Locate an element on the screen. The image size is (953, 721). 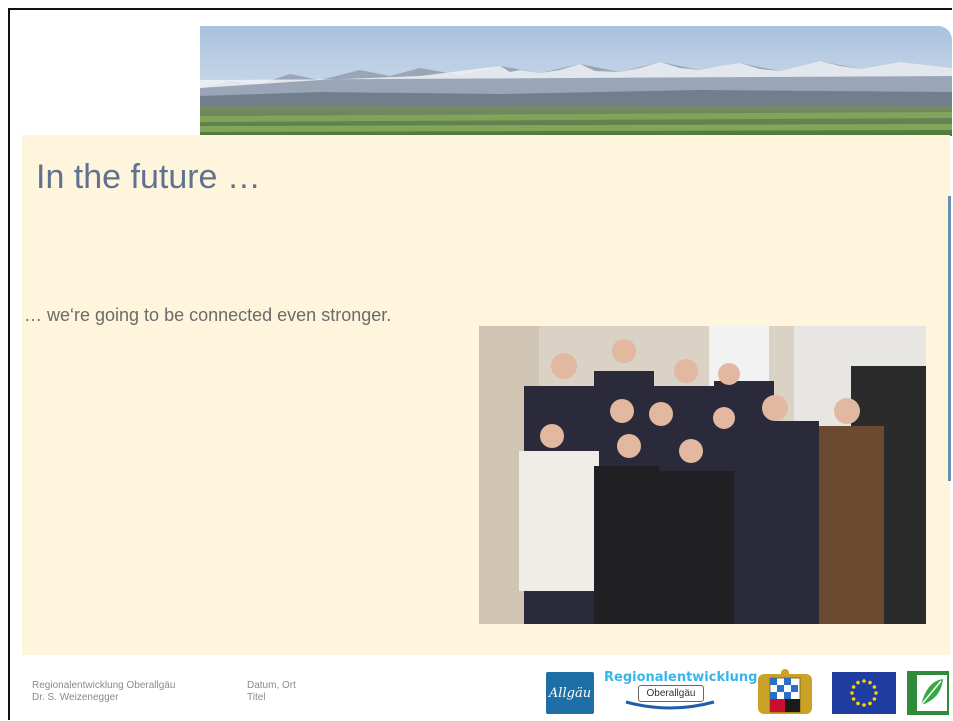
allgau-logo: Allgäu is located at coordinates (570, 693).